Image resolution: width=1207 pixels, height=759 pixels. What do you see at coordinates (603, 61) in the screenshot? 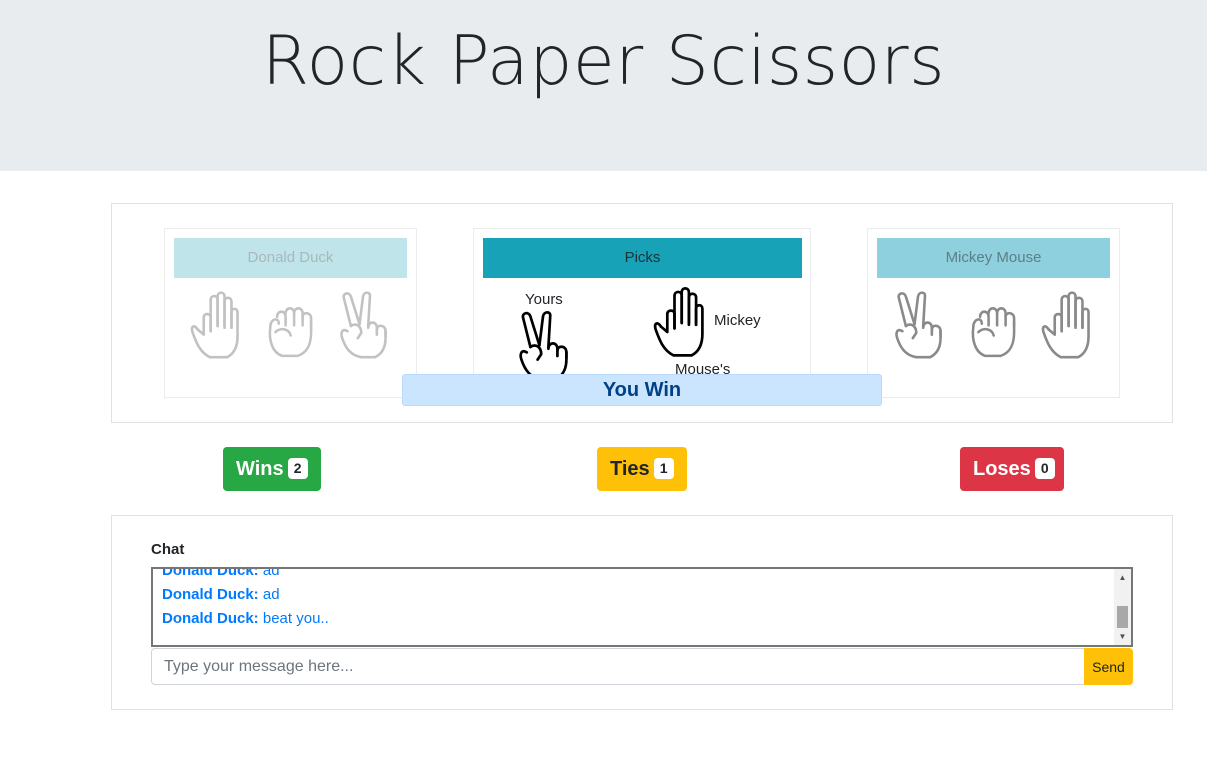
I see `page-title: Rock Paper Scissors` at bounding box center [603, 61].